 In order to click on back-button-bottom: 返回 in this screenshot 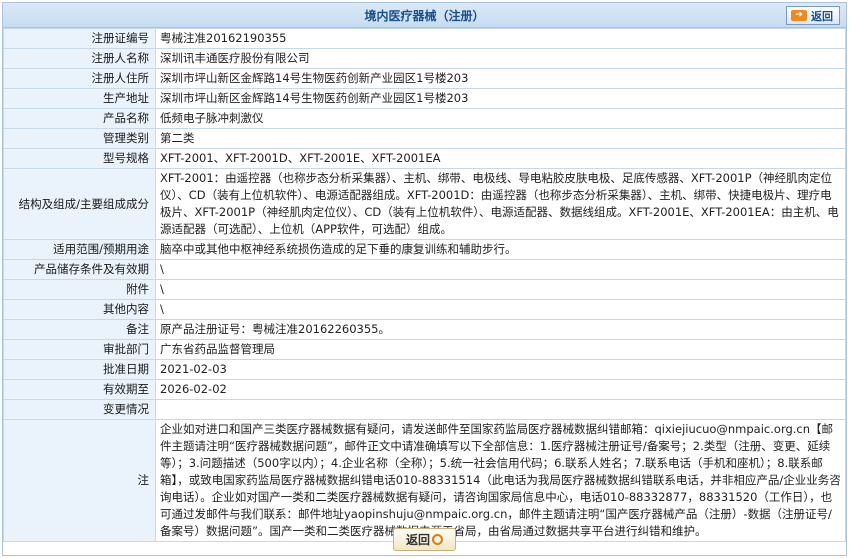, I will do `click(424, 539)`.